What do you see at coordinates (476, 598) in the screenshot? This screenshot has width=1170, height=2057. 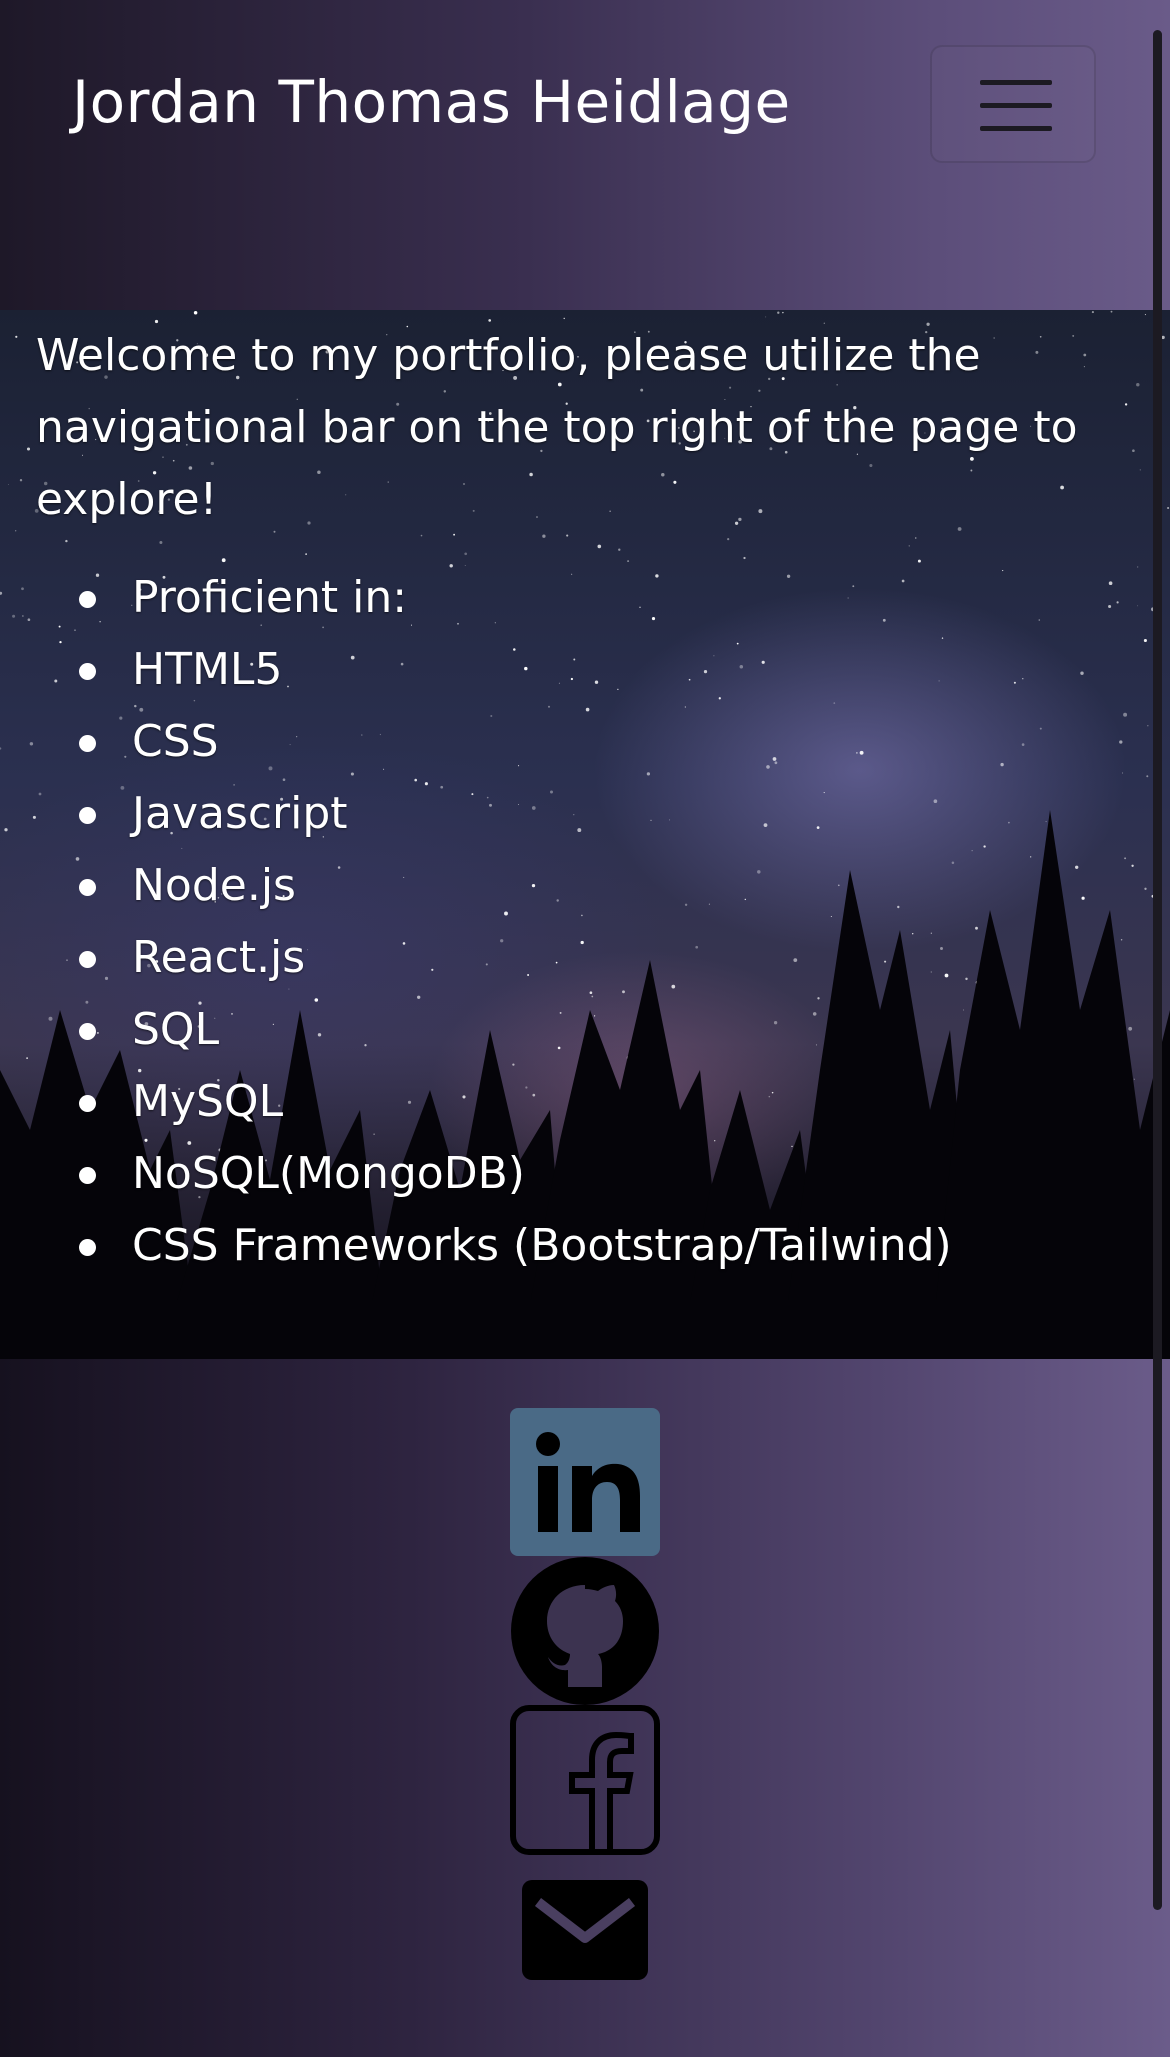 I see `list-item: Proficient in:` at bounding box center [476, 598].